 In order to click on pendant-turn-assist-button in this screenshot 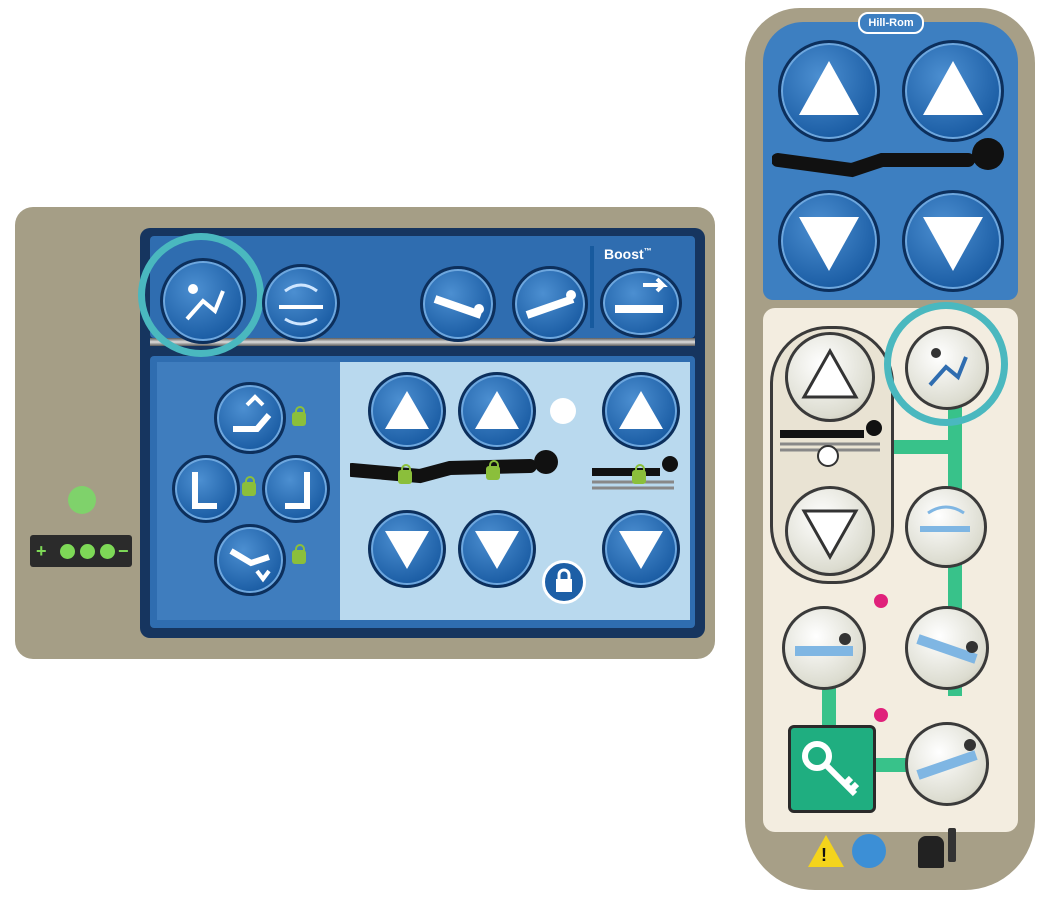, I will do `click(946, 527)`.